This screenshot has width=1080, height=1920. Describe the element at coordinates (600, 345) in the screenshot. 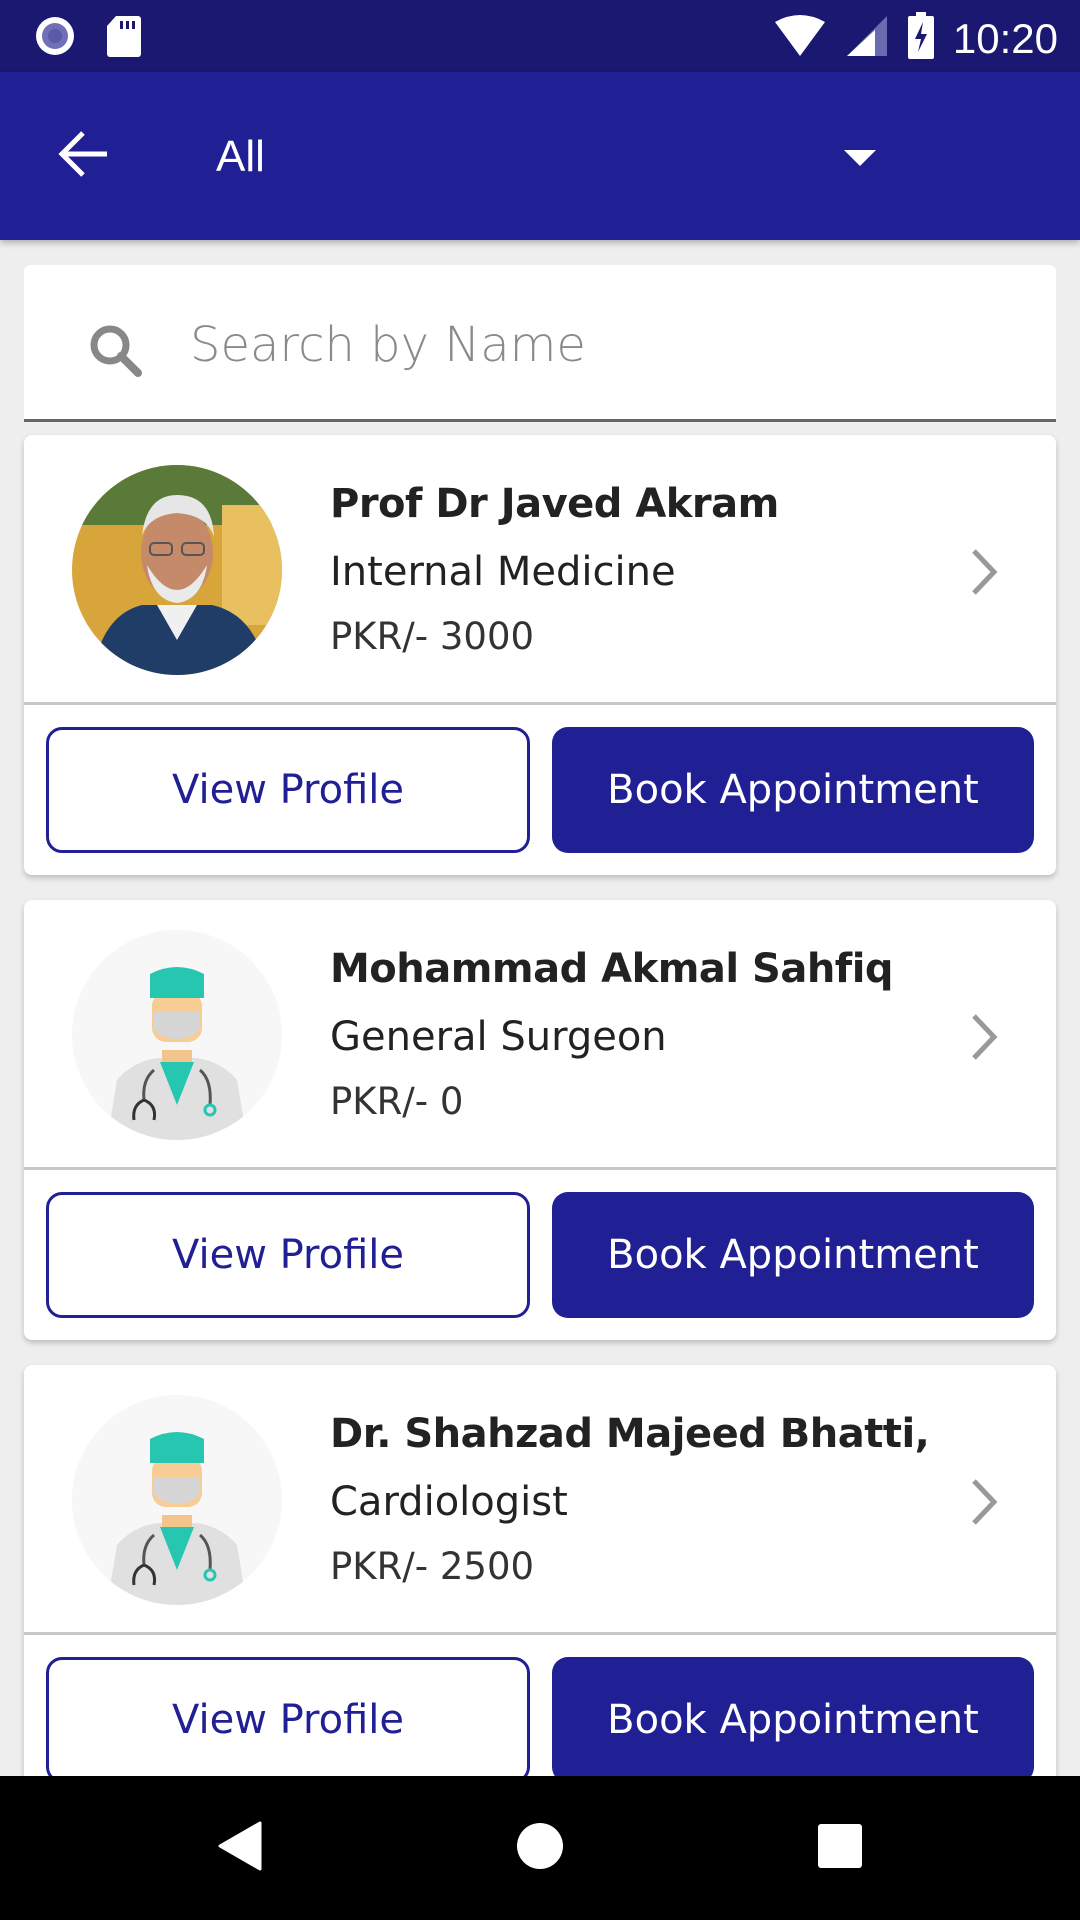

I see `search-input` at that location.